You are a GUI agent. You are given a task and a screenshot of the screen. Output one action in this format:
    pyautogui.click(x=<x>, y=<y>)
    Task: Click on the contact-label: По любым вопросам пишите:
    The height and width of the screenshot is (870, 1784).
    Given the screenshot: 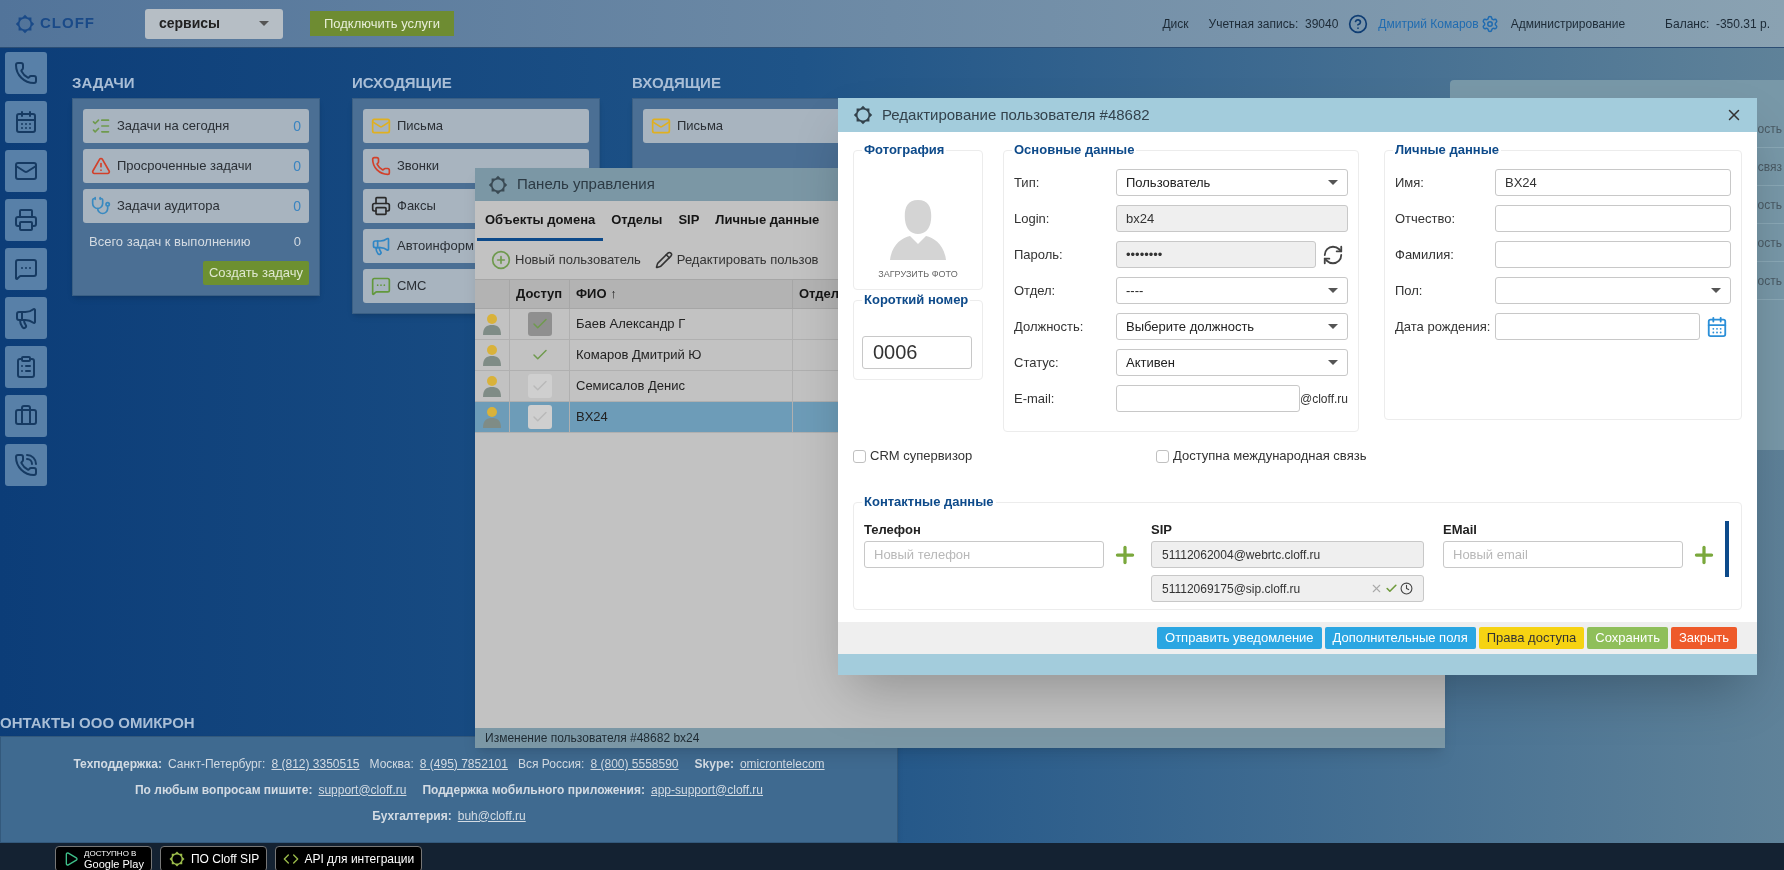 What is the action you would take?
    pyautogui.click(x=223, y=790)
    